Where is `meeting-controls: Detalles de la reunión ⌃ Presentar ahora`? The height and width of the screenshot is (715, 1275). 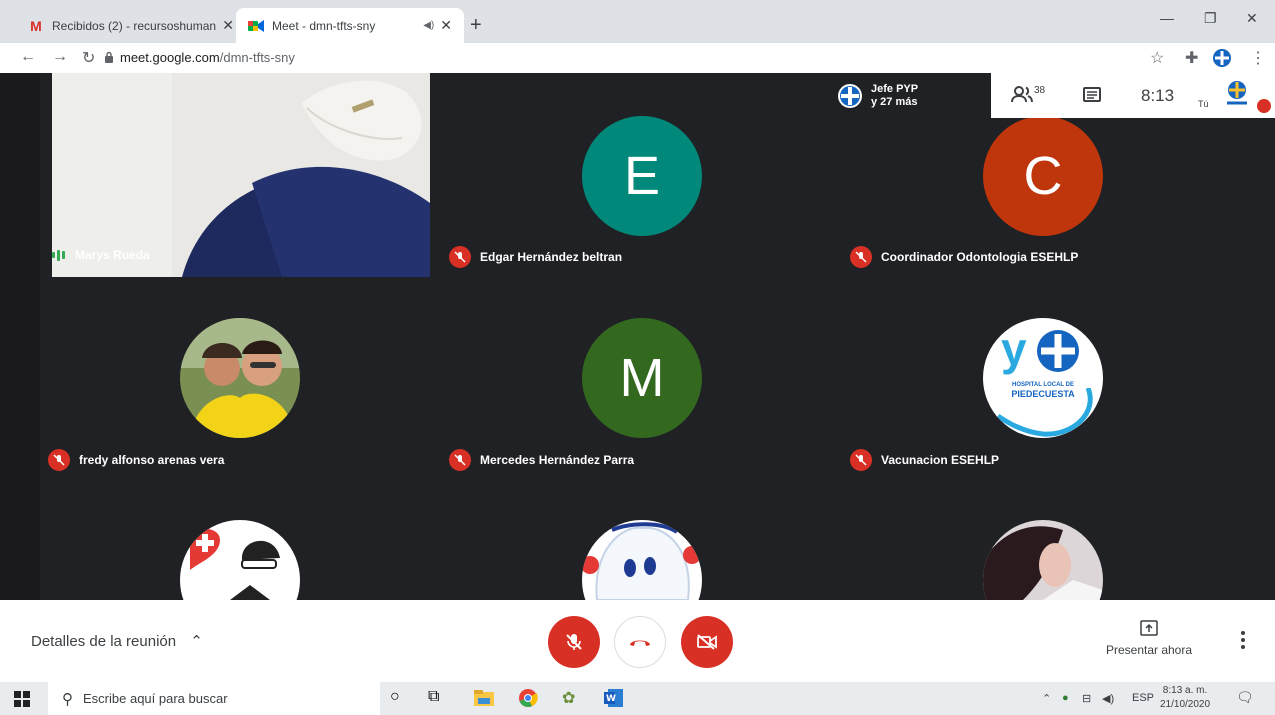 meeting-controls: Detalles de la reunión ⌃ Presentar ahora is located at coordinates (637, 641).